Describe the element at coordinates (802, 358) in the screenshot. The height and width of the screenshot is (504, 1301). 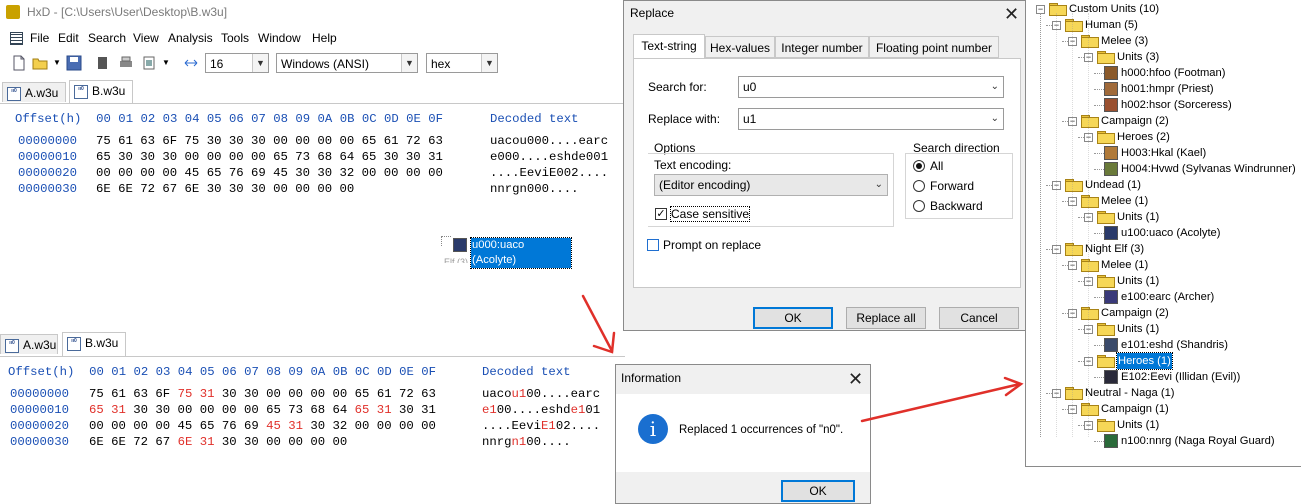
I see `annotation-arrows` at that location.